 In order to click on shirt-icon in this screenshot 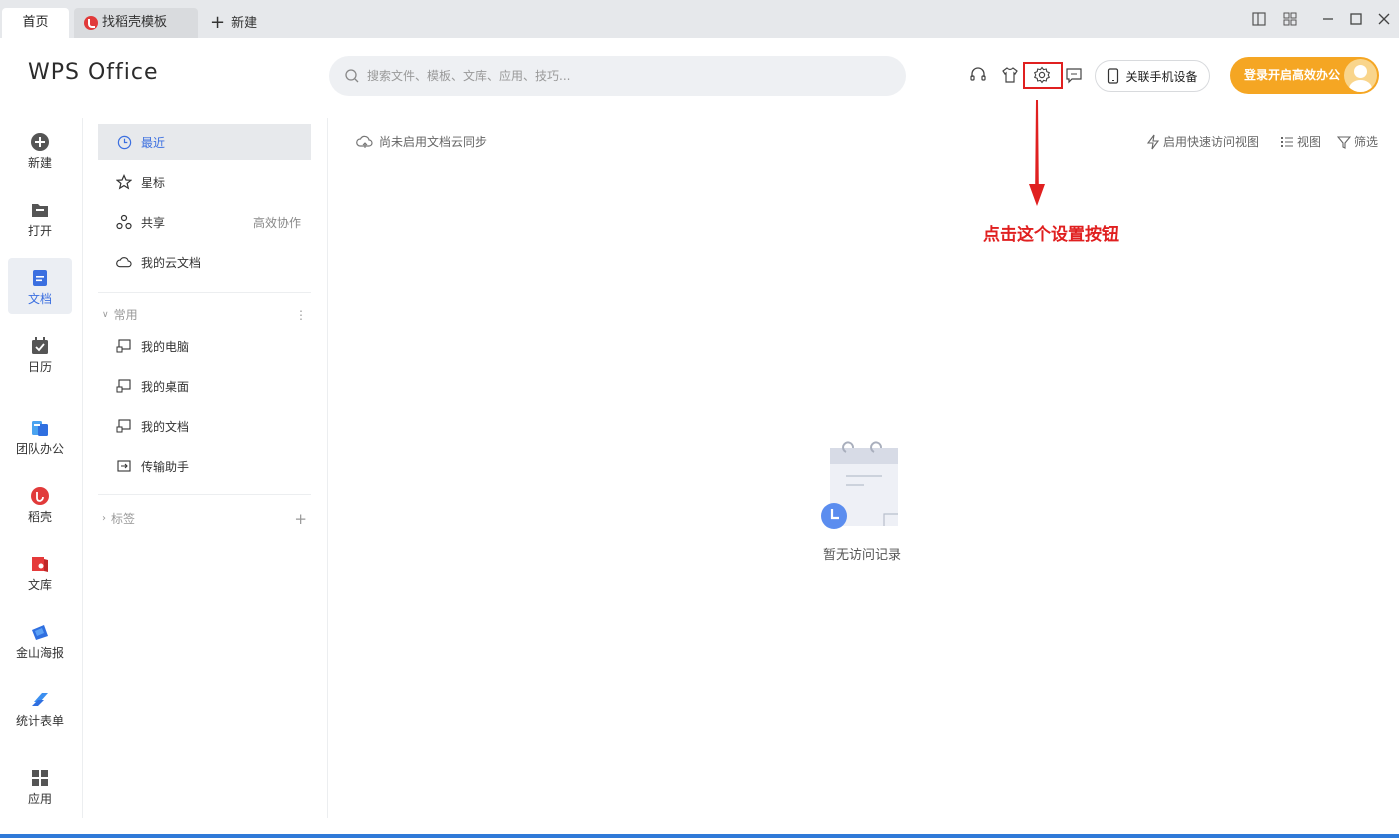, I will do `click(1010, 75)`.